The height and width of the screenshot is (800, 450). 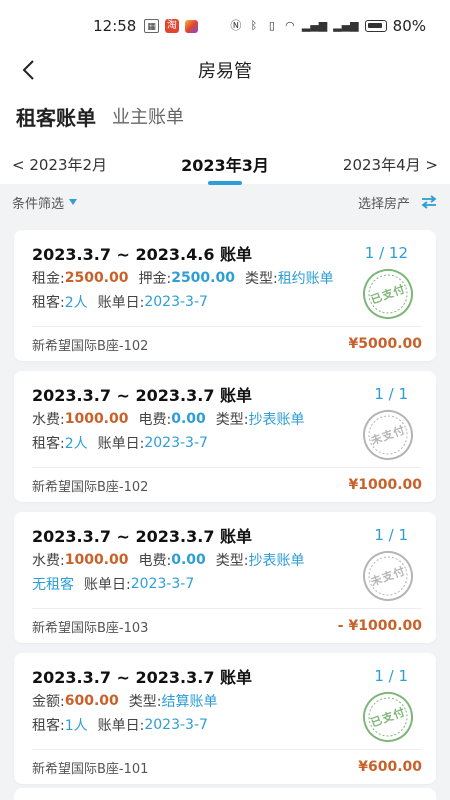 I want to click on prev-month-button: < 2023年2月, so click(x=59, y=164).